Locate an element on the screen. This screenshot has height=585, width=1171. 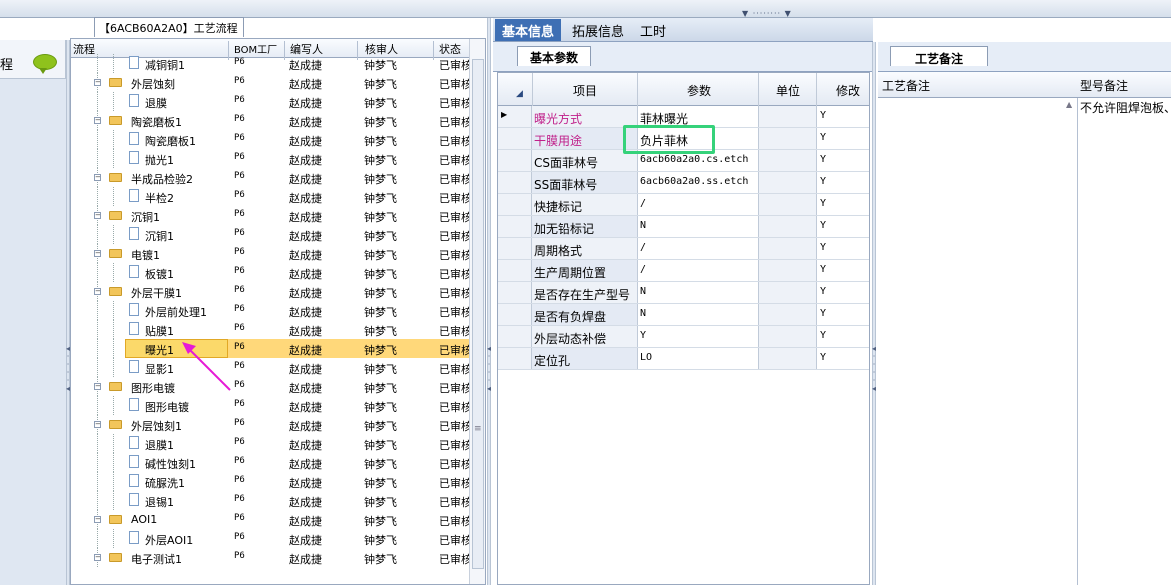
grid-row: 周期格式 / Y is located at coordinates (683, 249).